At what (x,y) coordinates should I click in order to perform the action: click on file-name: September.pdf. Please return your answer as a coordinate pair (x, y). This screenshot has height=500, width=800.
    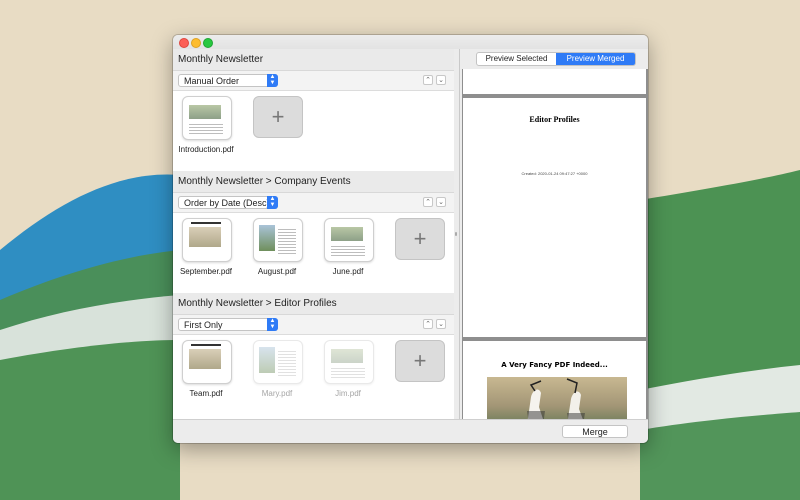
    Looking at the image, I should click on (206, 271).